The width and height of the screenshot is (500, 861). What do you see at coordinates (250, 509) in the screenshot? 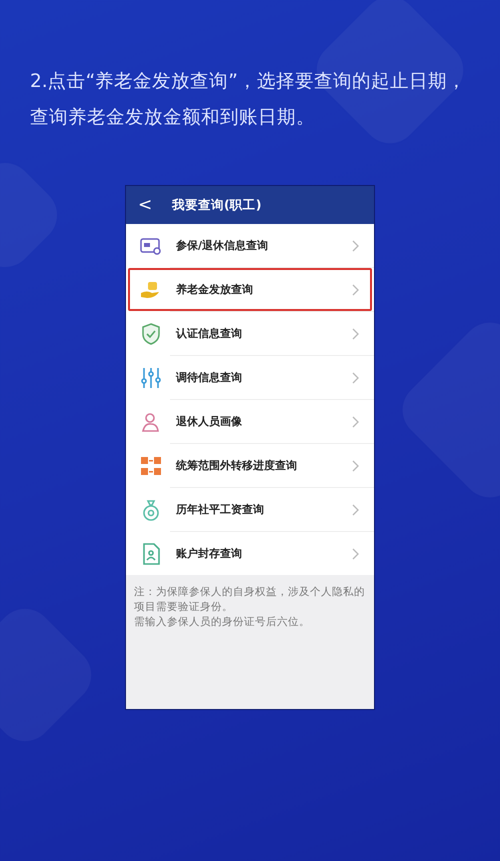
I see `menu-item: 历年社平工资查询` at bounding box center [250, 509].